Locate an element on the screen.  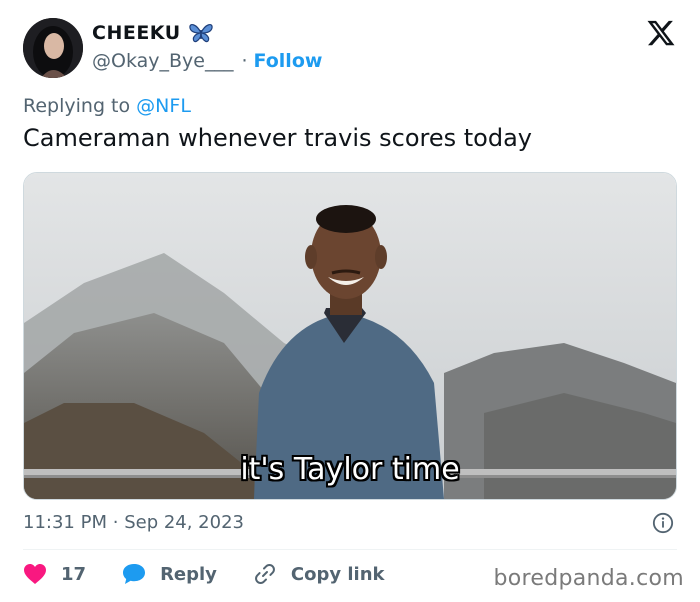
tweet-date: Sep 24, 2023 is located at coordinates (184, 522).